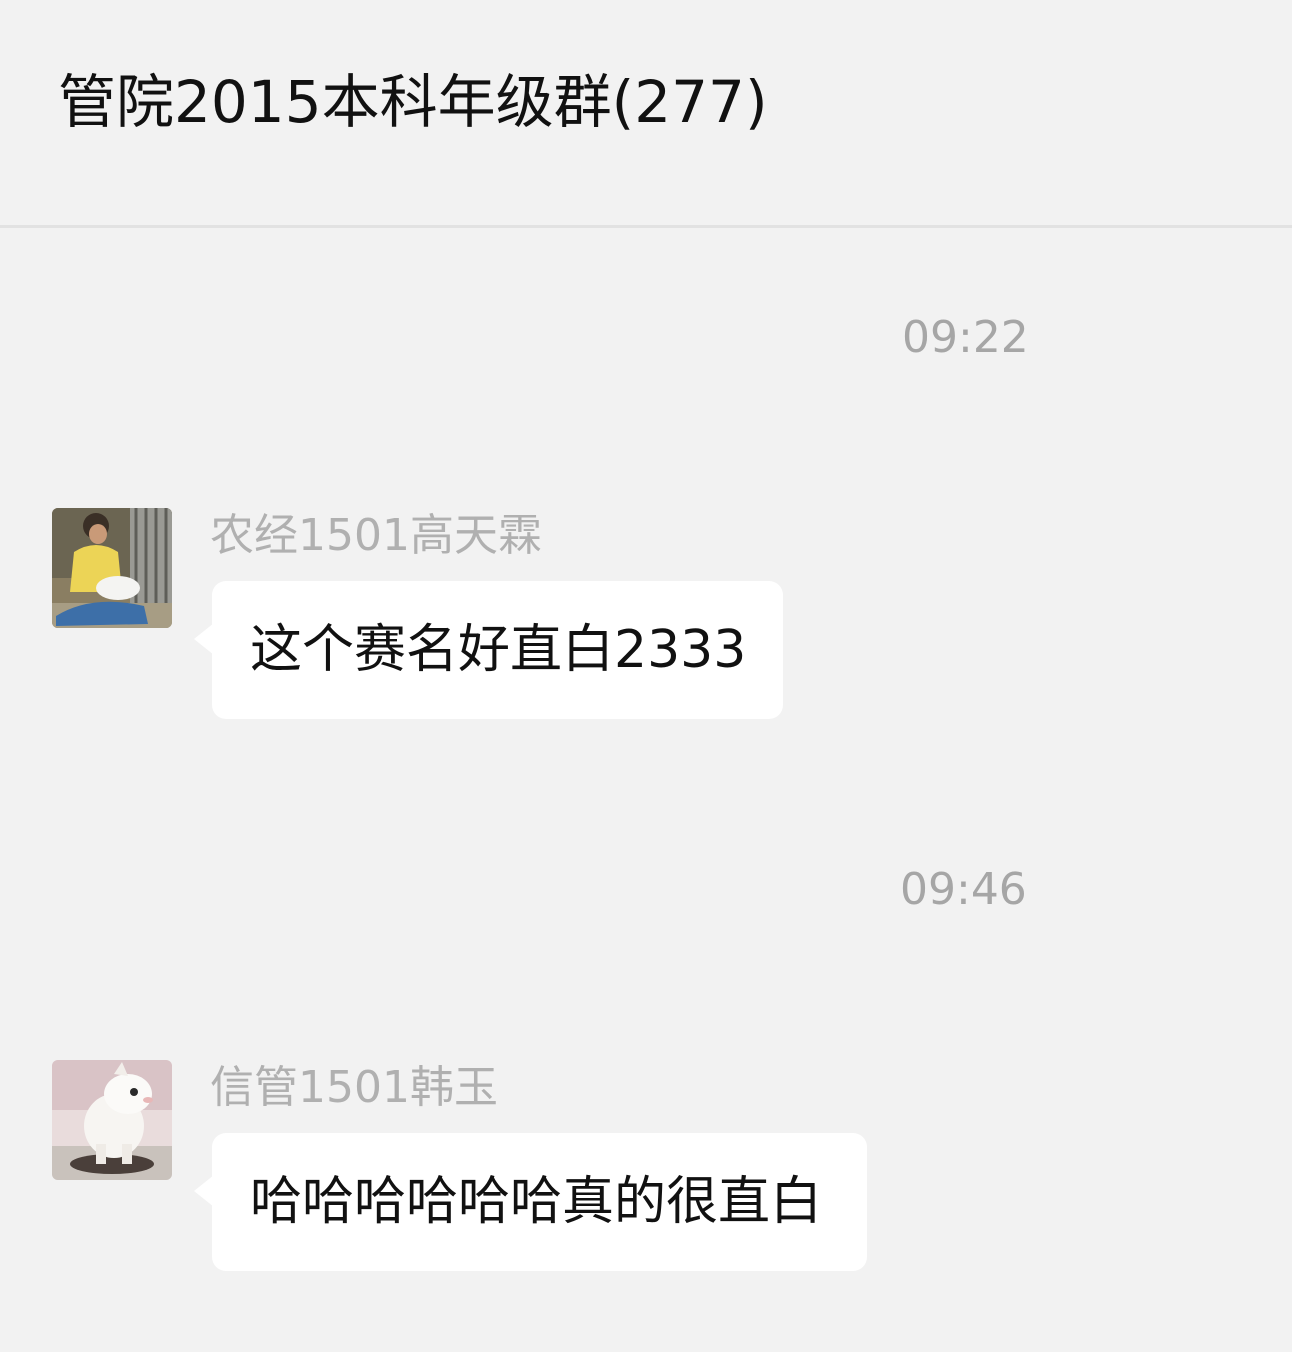 The image size is (1292, 1352). Describe the element at coordinates (413, 102) in the screenshot. I see `group-title: 管院2015本科年级群(277)` at that location.